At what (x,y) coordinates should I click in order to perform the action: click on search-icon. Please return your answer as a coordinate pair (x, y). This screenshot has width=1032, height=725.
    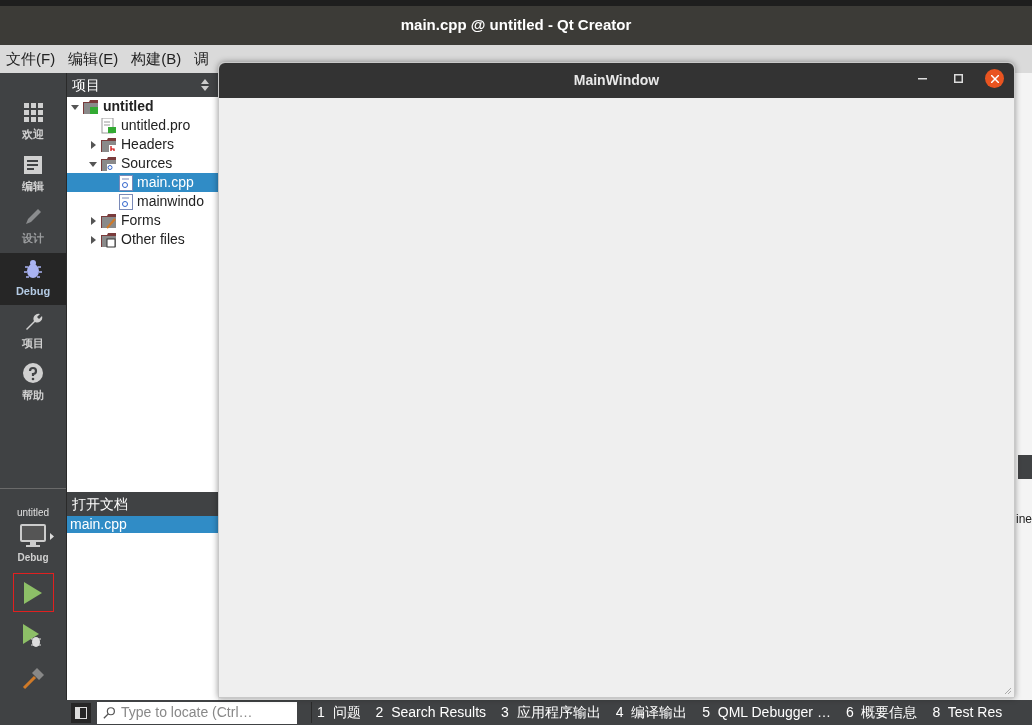
    Looking at the image, I should click on (110, 712).